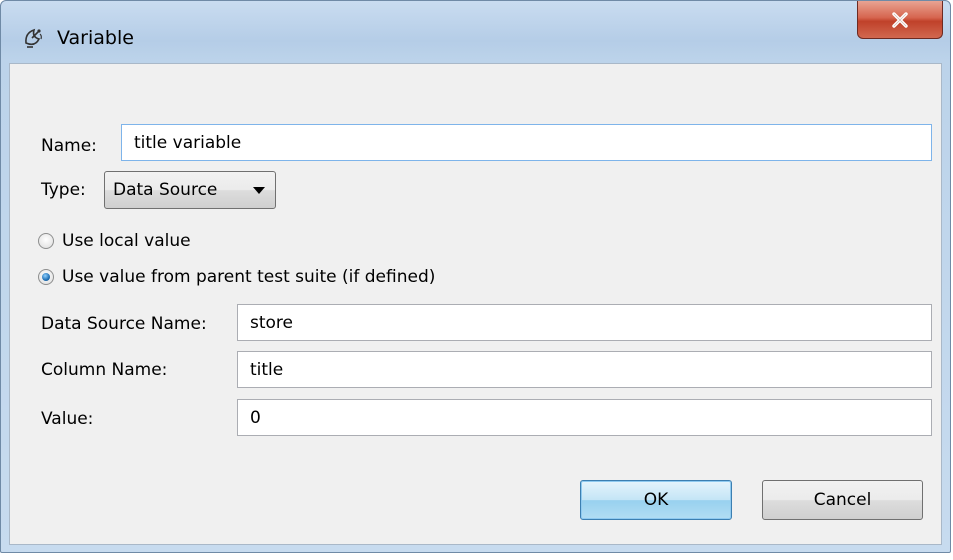 The width and height of the screenshot is (953, 560). What do you see at coordinates (584, 369) in the screenshot?
I see `column-name-input` at bounding box center [584, 369].